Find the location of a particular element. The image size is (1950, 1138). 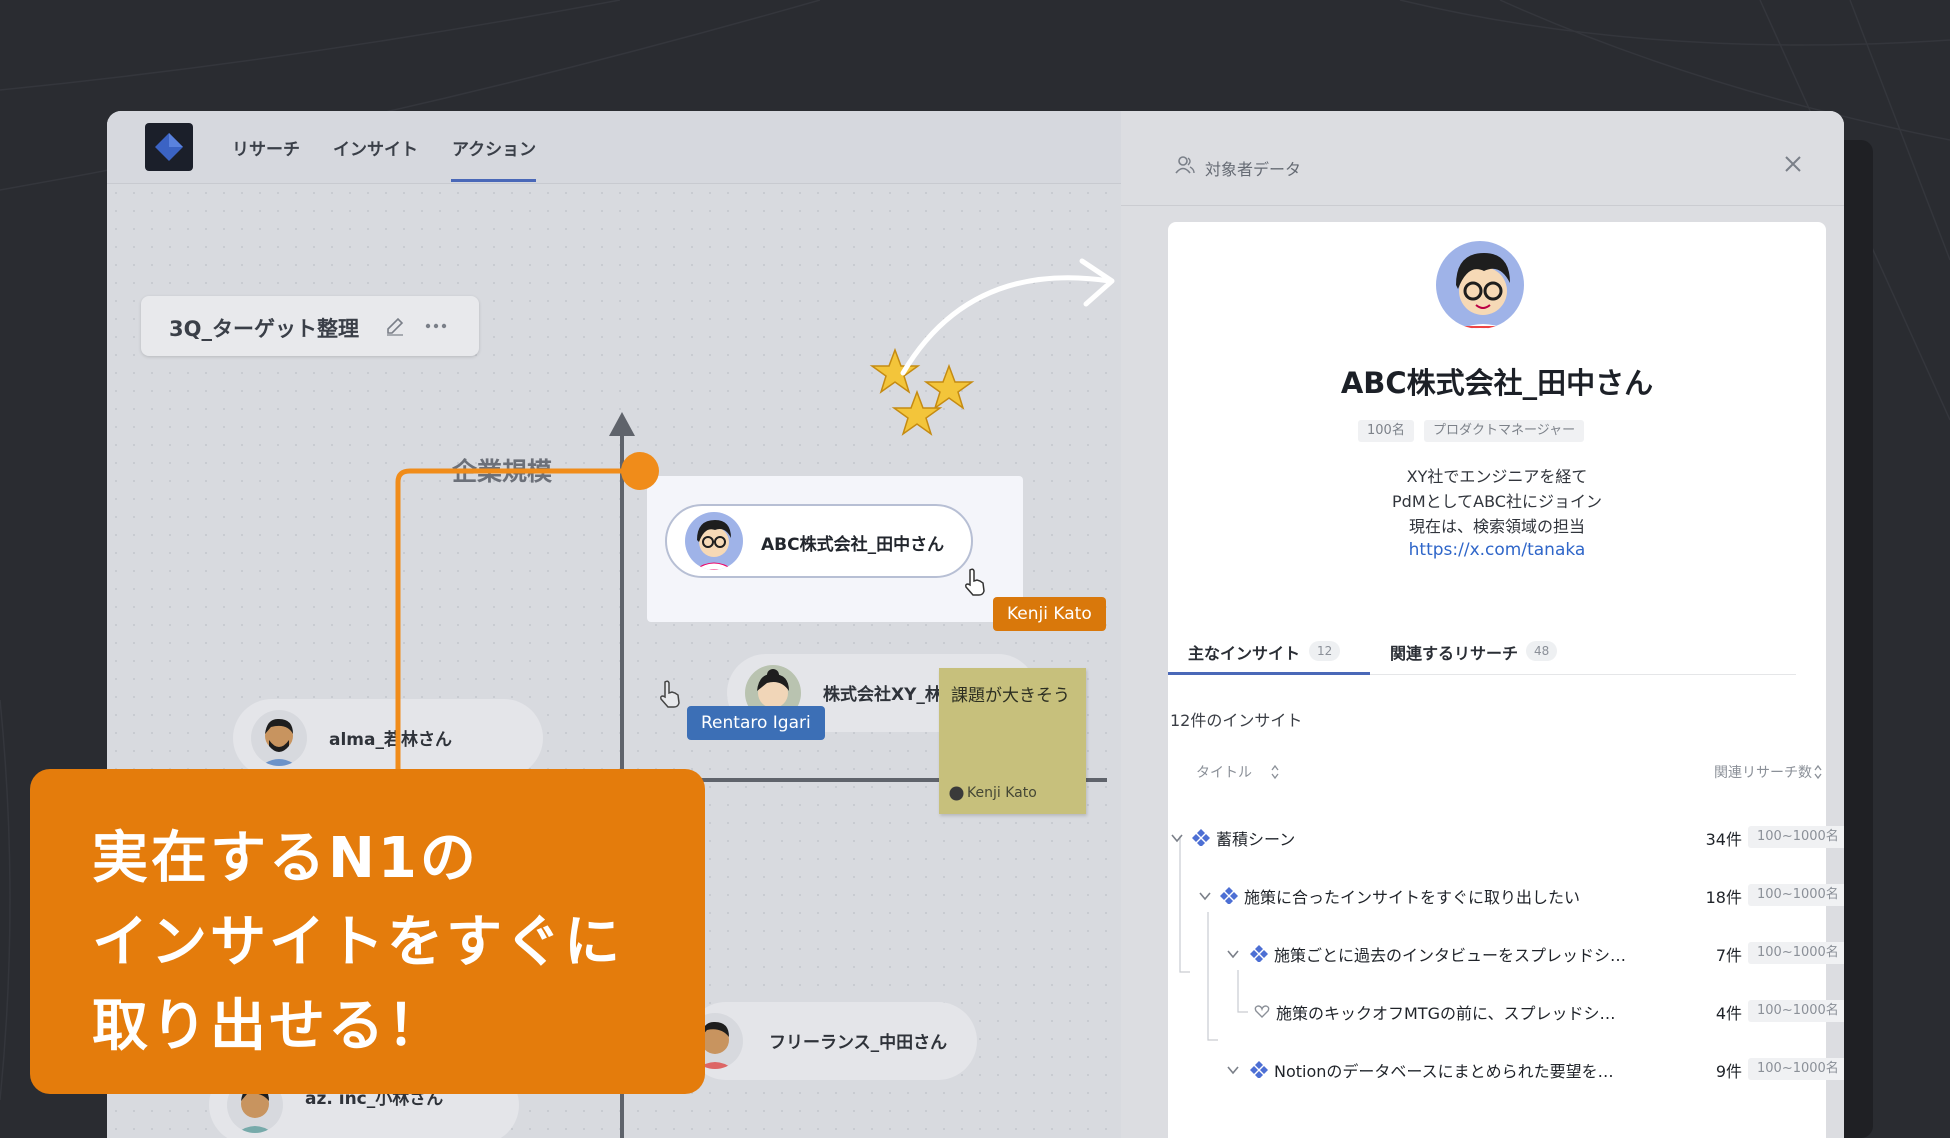

profile-chip: プロダクトマネージャー is located at coordinates (1504, 431).